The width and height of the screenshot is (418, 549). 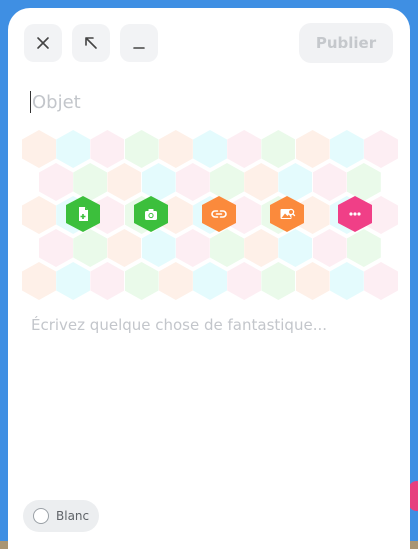 What do you see at coordinates (83, 214) in the screenshot?
I see `document-add-icon` at bounding box center [83, 214].